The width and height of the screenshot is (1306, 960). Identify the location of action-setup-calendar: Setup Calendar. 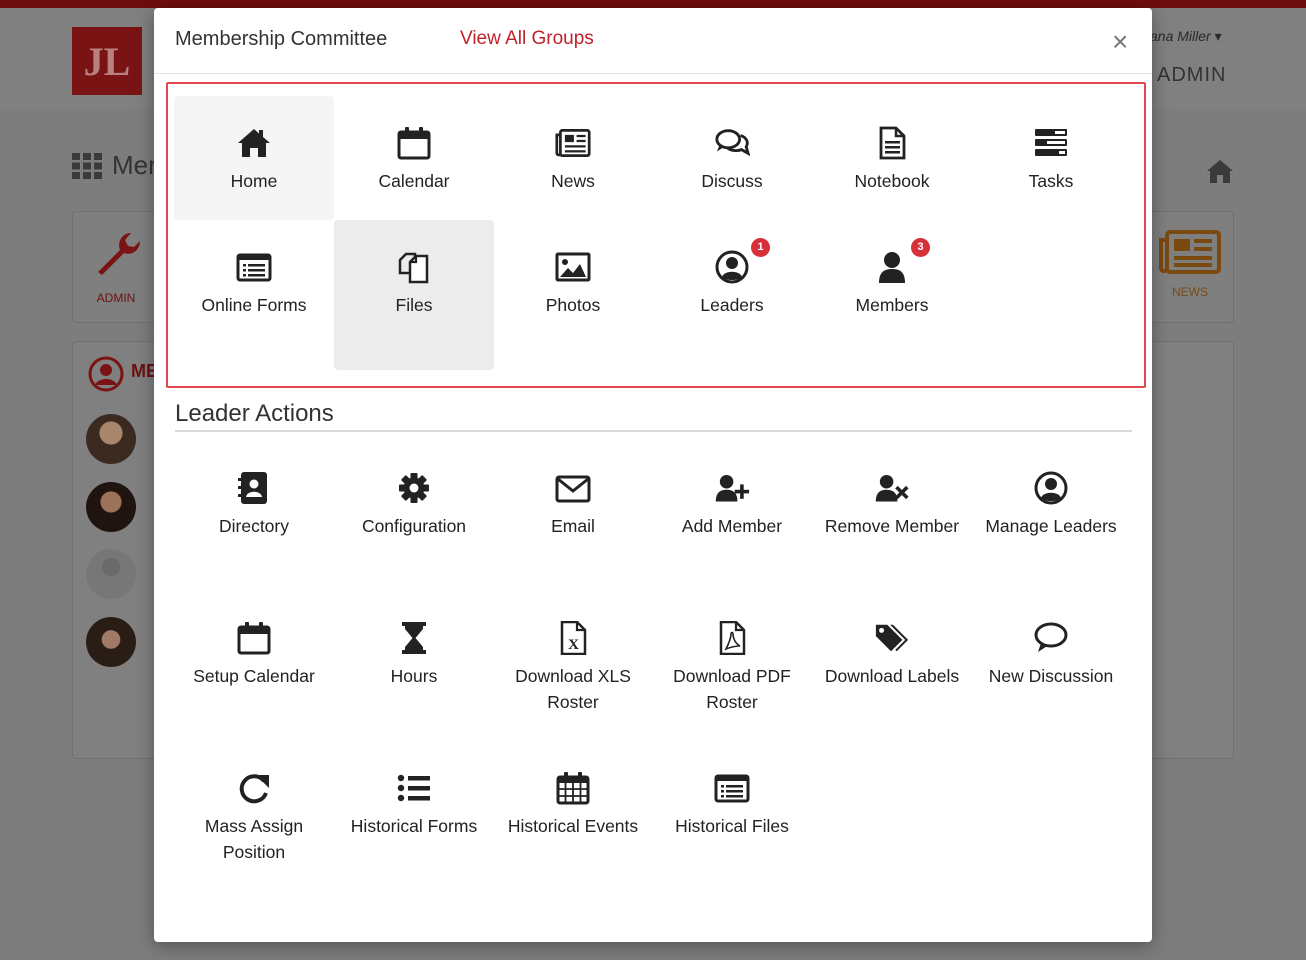
(254, 655).